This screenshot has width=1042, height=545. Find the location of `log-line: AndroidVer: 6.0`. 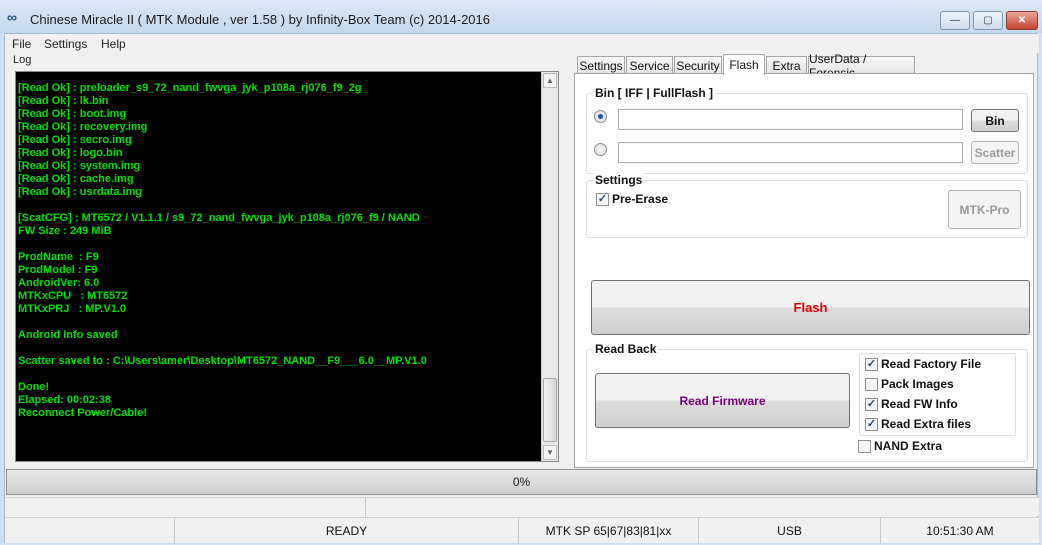

log-line: AndroidVer: 6.0 is located at coordinates (59, 283).